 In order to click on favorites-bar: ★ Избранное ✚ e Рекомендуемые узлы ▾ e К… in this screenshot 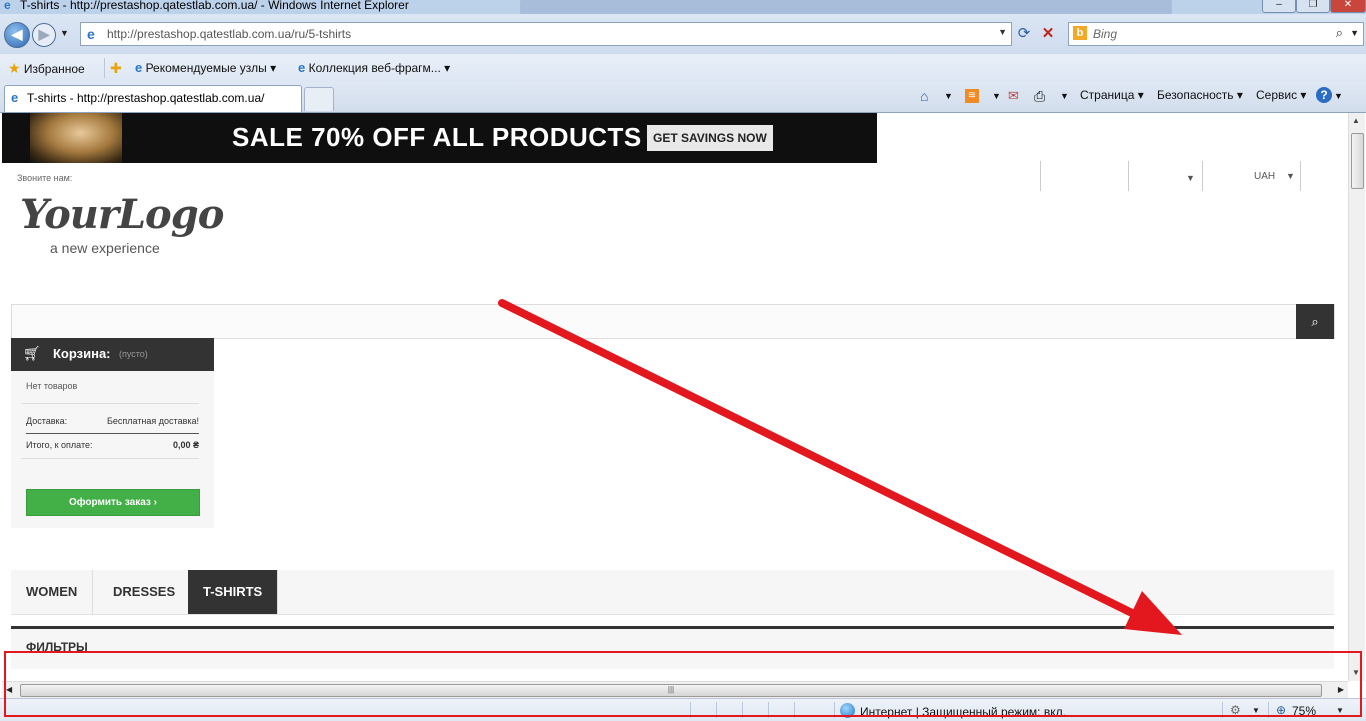, I will do `click(683, 68)`.